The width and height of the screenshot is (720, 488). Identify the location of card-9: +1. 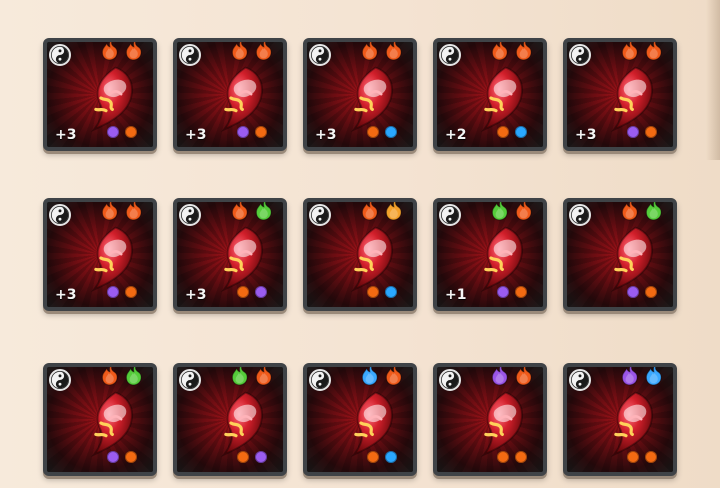
(490, 254).